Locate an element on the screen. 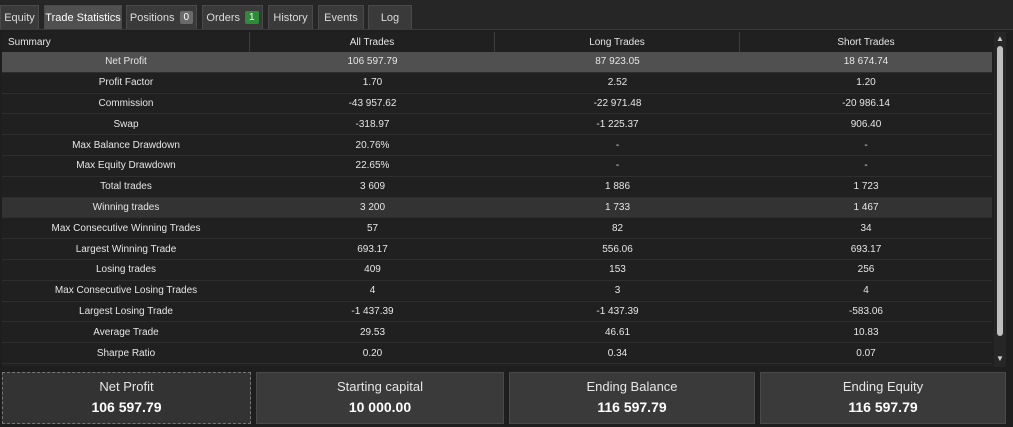 This screenshot has height=427, width=1013. row-metric-value: 1.20 is located at coordinates (866, 83).